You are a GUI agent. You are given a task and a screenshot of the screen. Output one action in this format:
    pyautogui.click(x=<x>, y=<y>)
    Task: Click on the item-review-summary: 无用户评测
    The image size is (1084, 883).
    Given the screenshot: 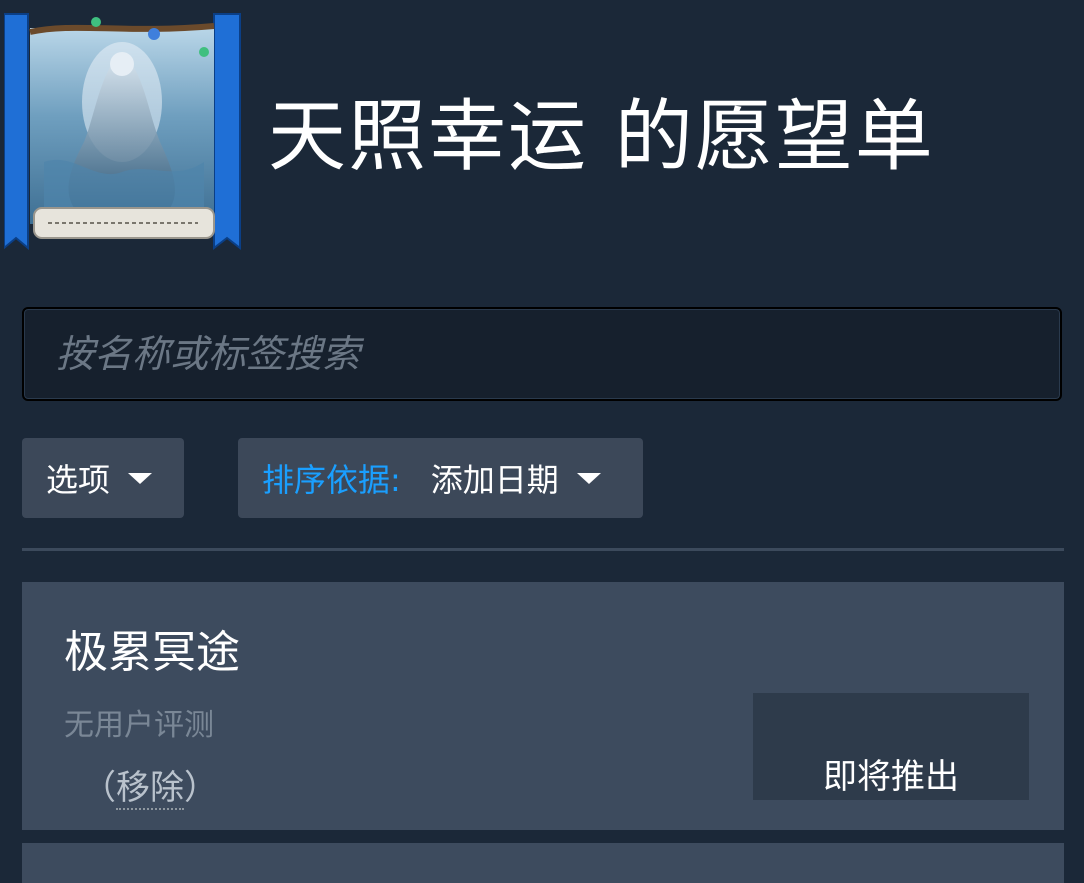 What is the action you would take?
    pyautogui.click(x=139, y=725)
    